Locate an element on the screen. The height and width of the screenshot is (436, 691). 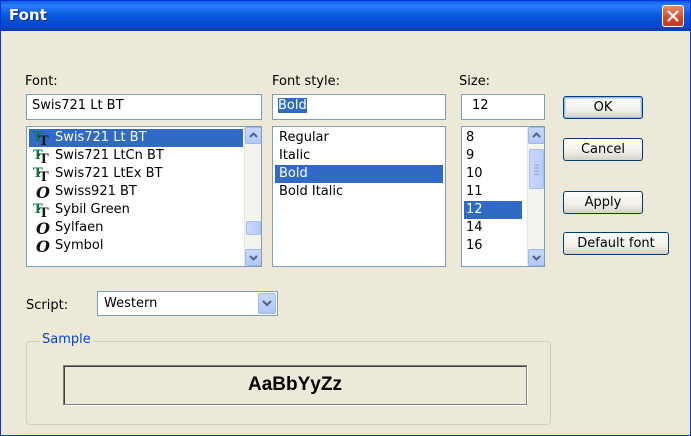
list-item: T T Swis721 Lt BT is located at coordinates (136, 139).